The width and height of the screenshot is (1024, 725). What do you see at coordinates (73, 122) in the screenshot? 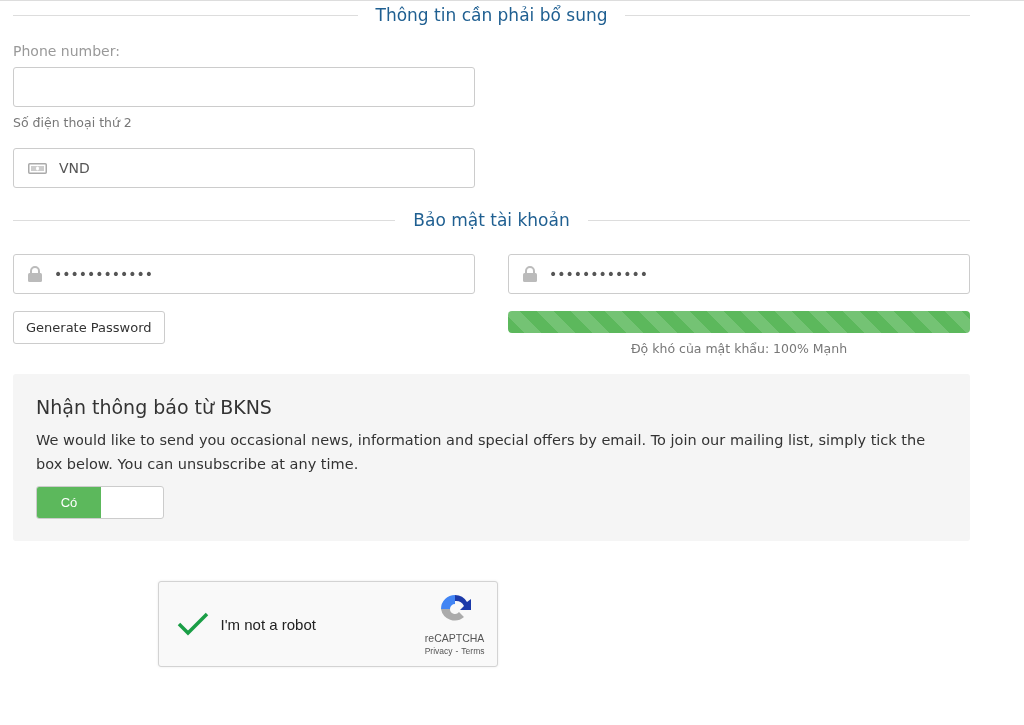
I see `help-text: Số điện thoại thứ 2` at bounding box center [73, 122].